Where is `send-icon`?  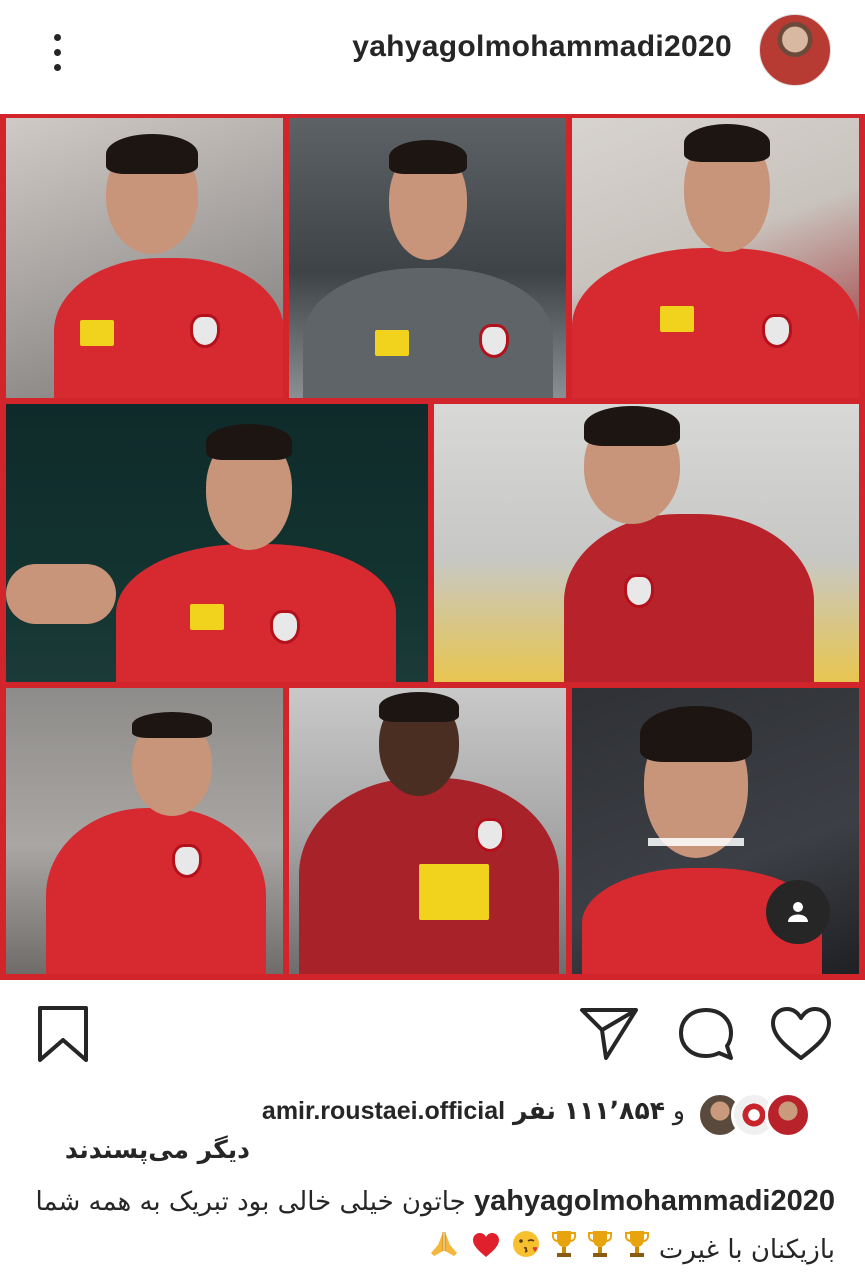
send-icon is located at coordinates (609, 1035).